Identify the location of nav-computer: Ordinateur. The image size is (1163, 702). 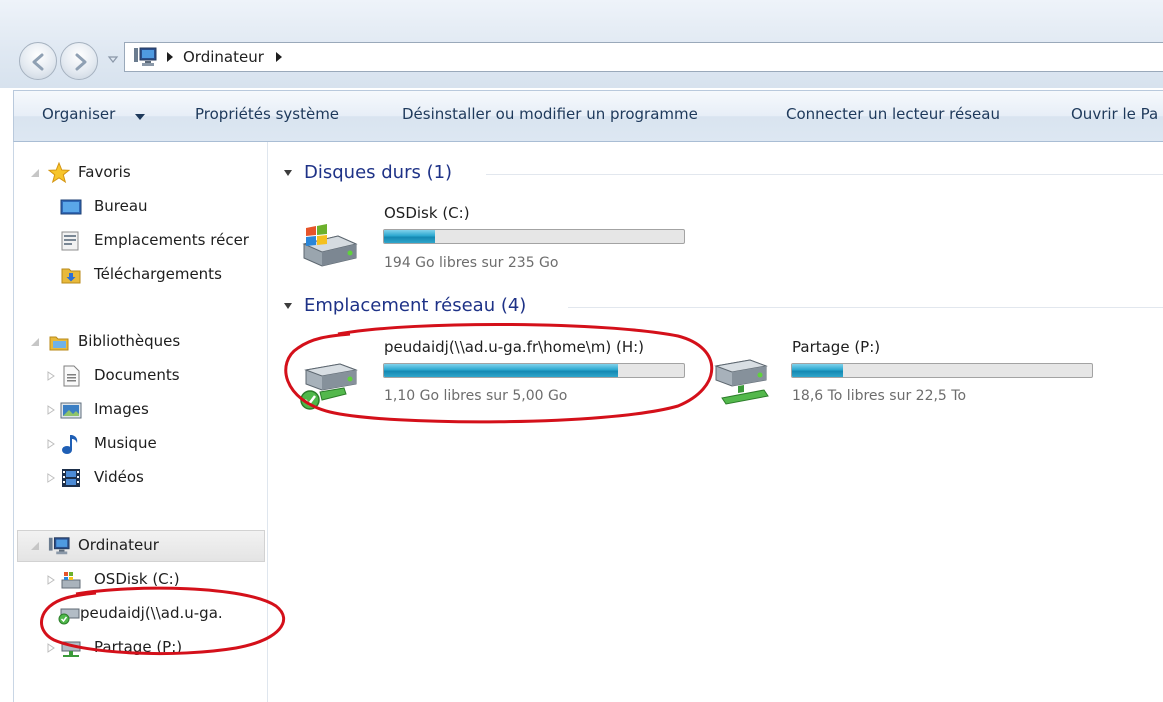
(144, 546).